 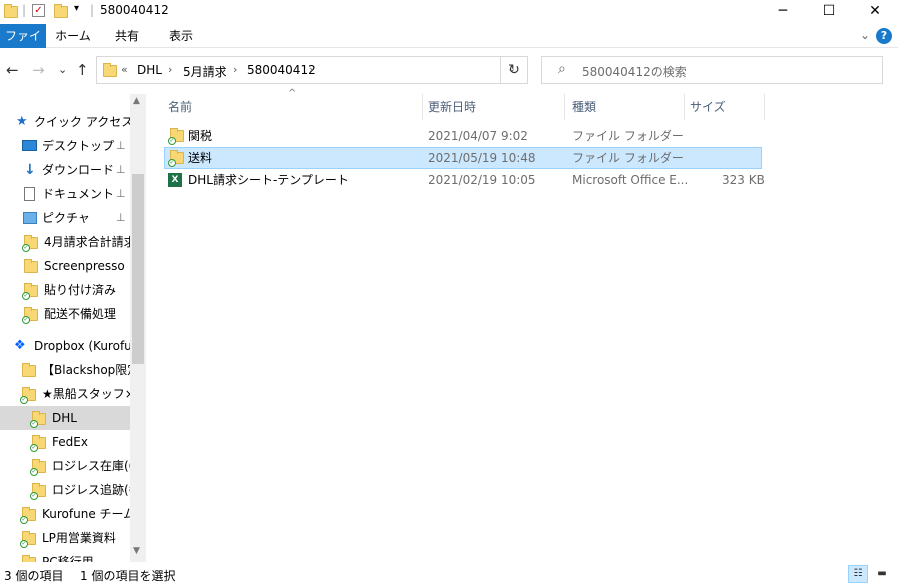 I want to click on tab-share: 共有, so click(x=127, y=36).